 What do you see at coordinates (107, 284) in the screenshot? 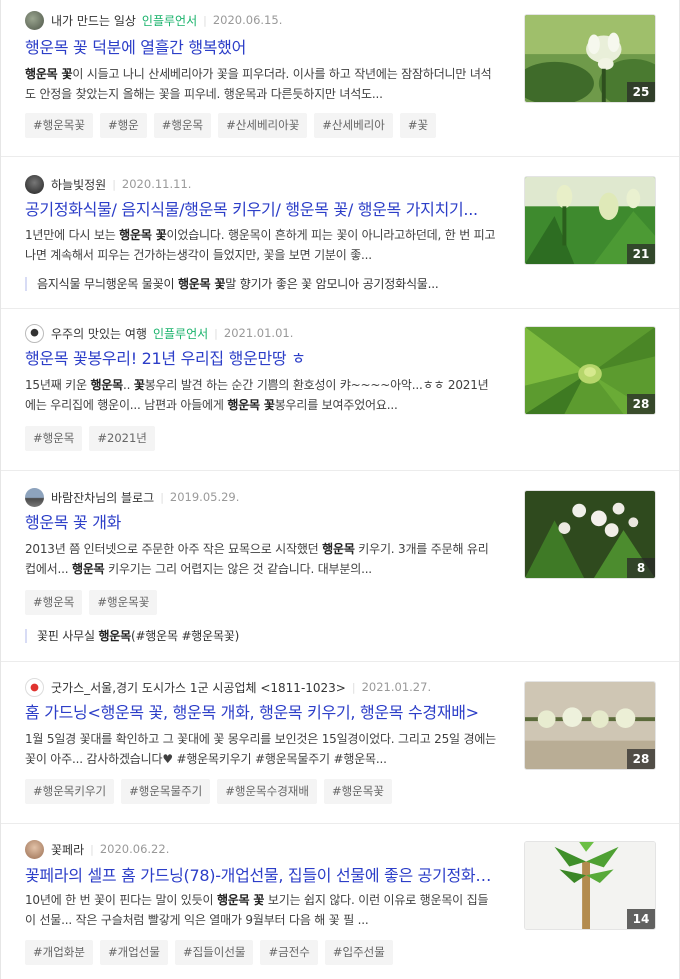
I see `text-segment: 음지식물 무늬행운목 물꽂이` at bounding box center [107, 284].